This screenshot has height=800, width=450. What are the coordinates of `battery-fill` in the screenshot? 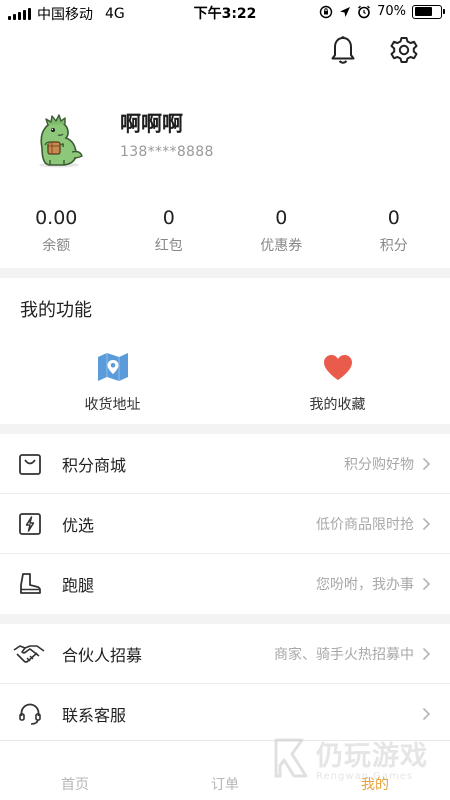 It's located at (423, 11).